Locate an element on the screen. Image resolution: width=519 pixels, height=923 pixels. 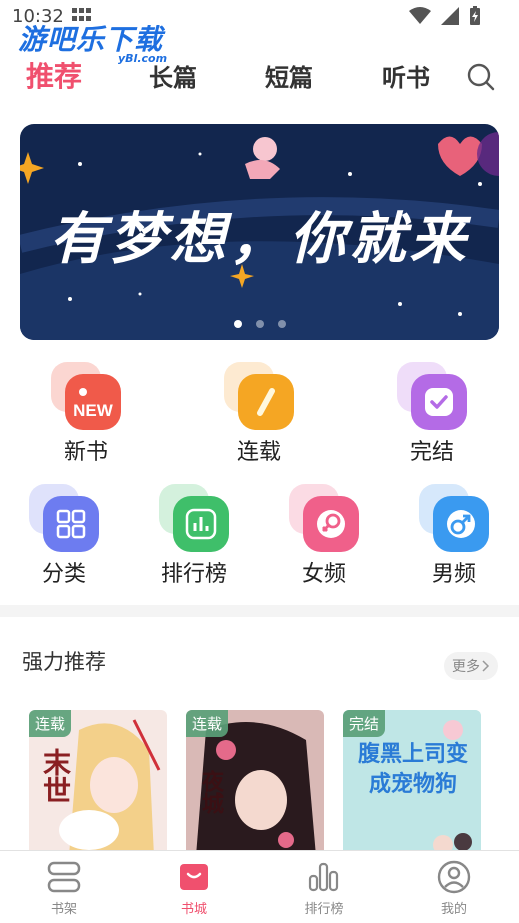
banner-headline: 有梦想，你就来 is located at coordinates (259, 239).